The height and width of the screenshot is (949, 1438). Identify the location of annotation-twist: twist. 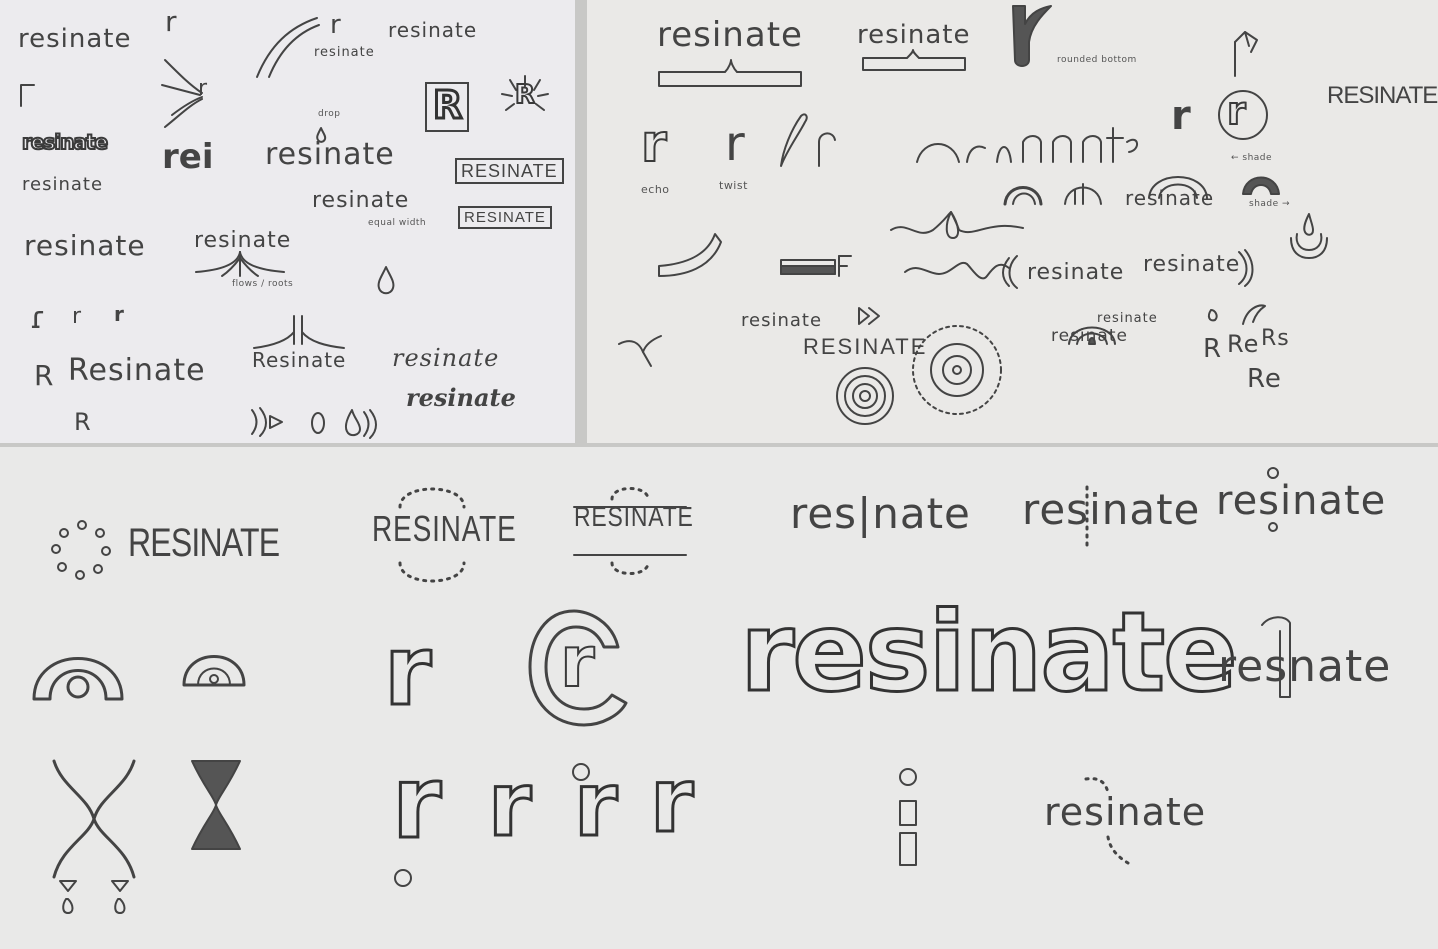
(733, 185).